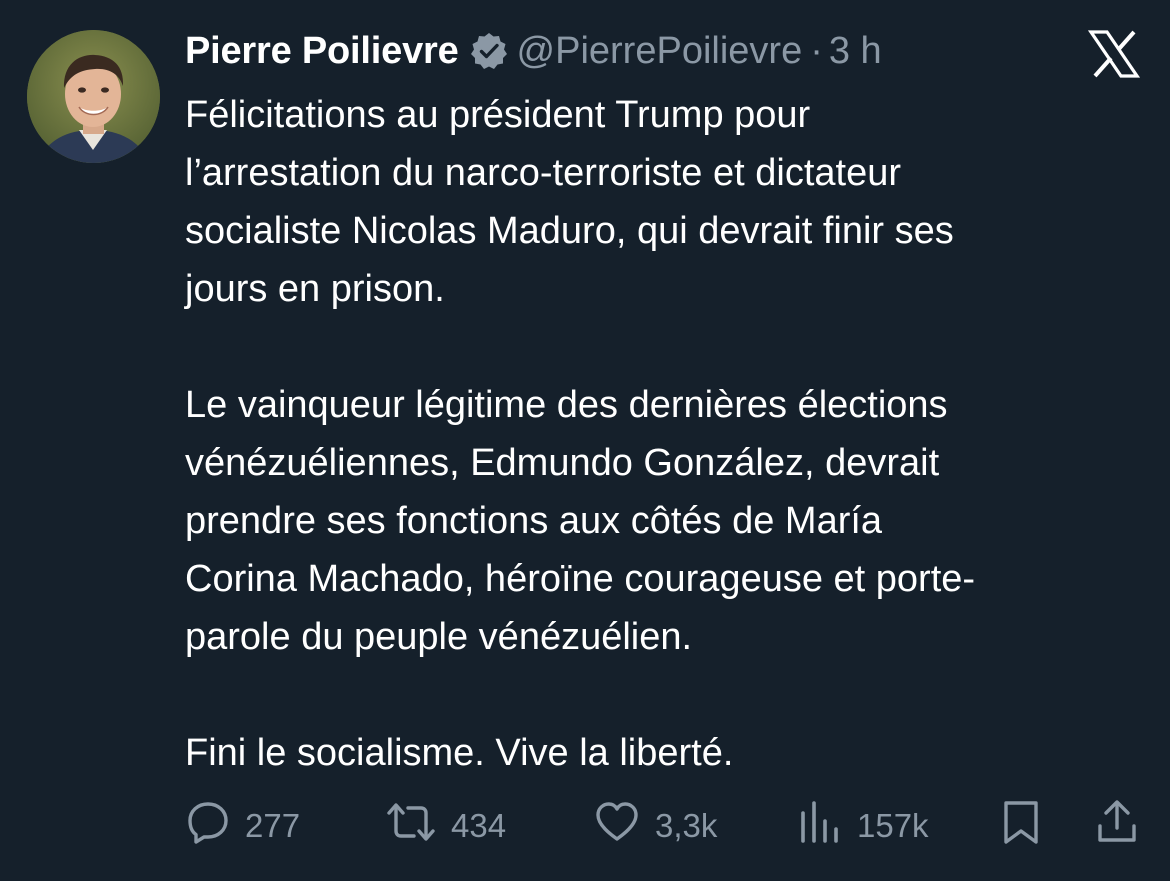 The image size is (1170, 881). I want to click on verified-badge-icon, so click(489, 51).